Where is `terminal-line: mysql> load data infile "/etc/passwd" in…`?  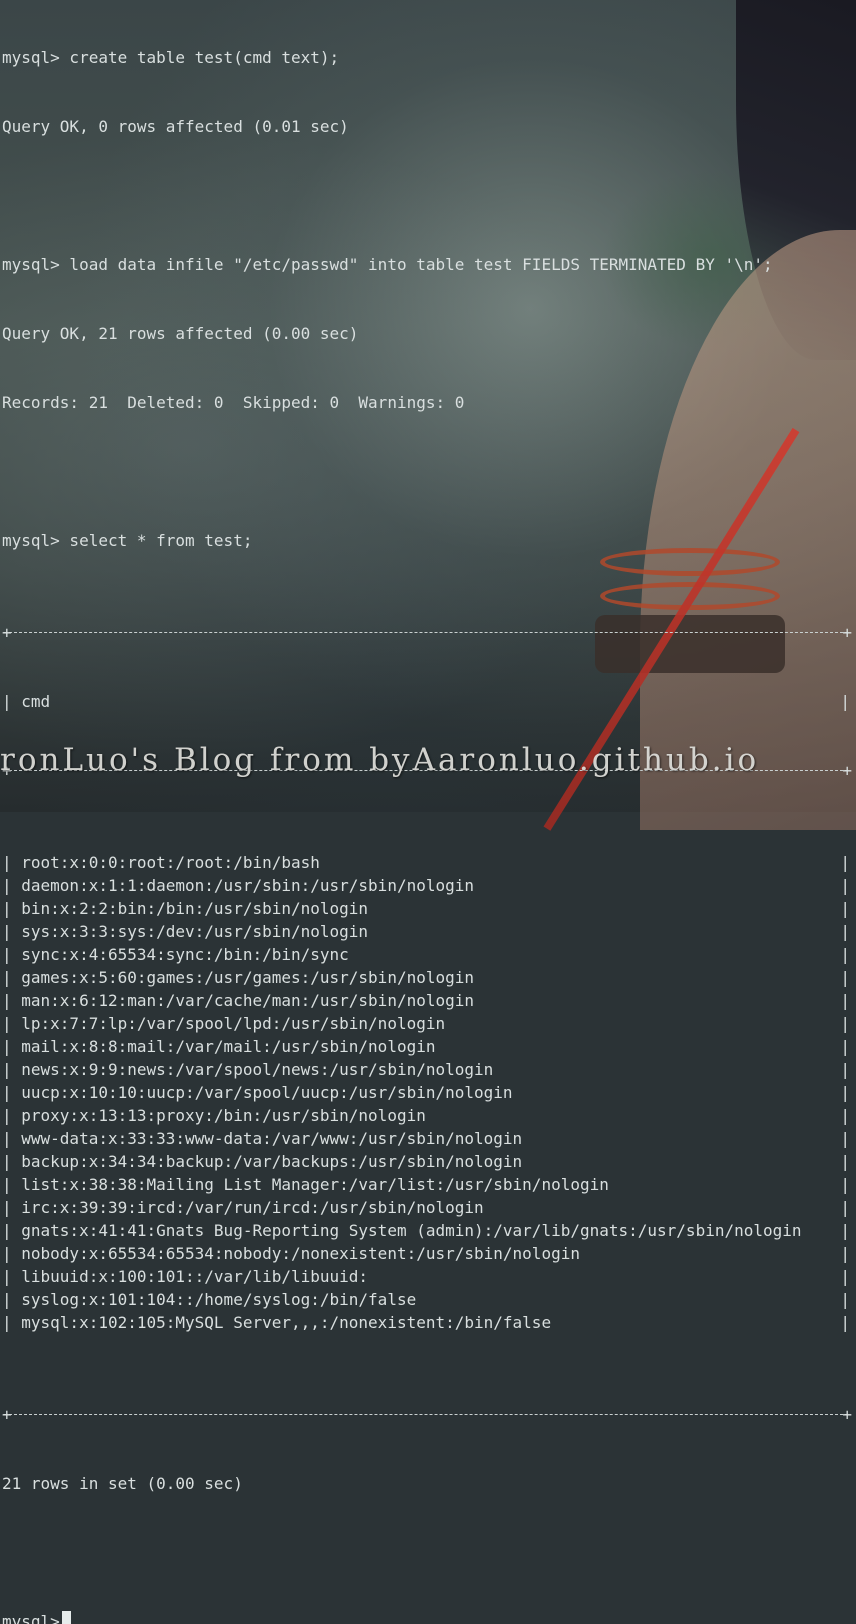 terminal-line: mysql> load data infile "/etc/passwd" in… is located at coordinates (387, 264).